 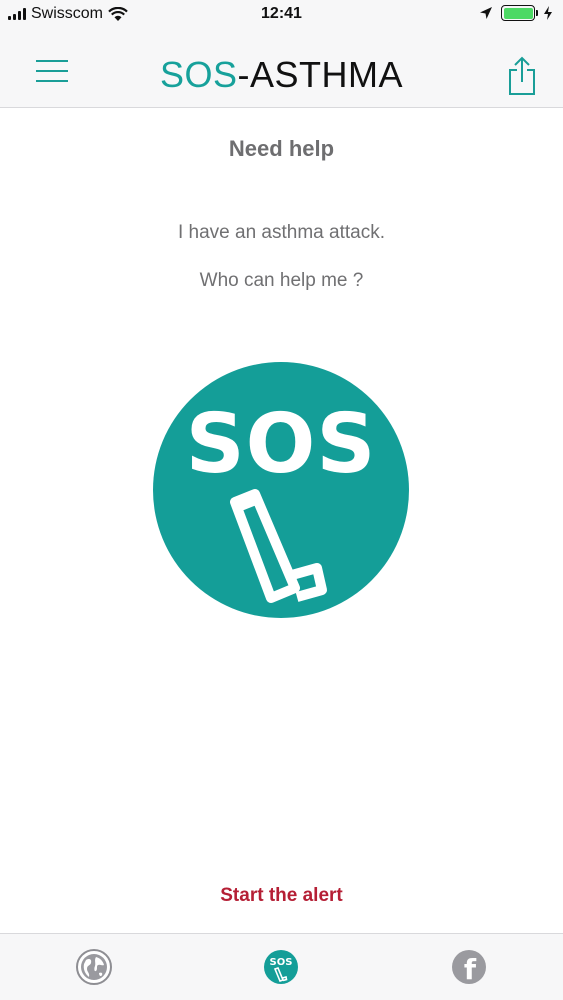 I want to click on status-bar: Swisscom 12:41, so click(x=281, y=17).